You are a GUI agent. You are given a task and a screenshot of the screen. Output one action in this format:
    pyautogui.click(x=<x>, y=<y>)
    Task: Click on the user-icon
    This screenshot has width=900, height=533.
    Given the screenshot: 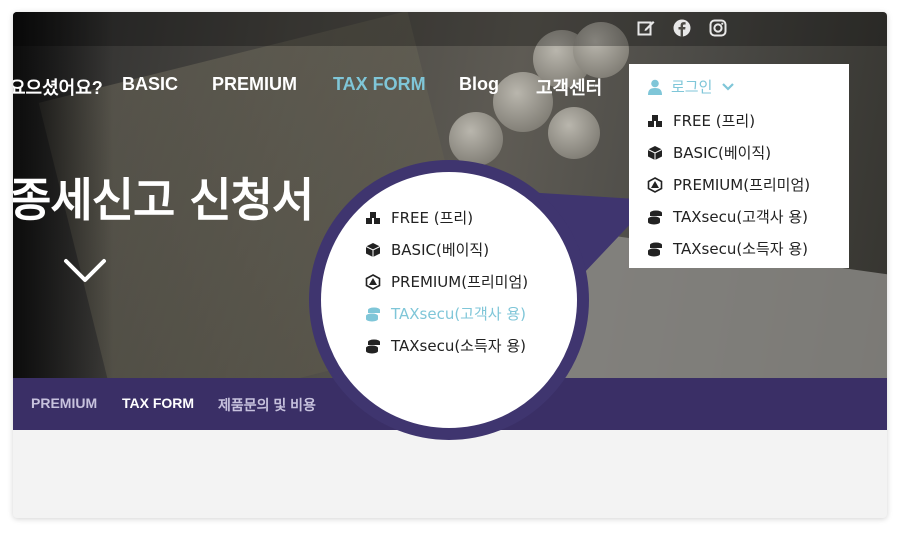 What is the action you would take?
    pyautogui.click(x=655, y=87)
    